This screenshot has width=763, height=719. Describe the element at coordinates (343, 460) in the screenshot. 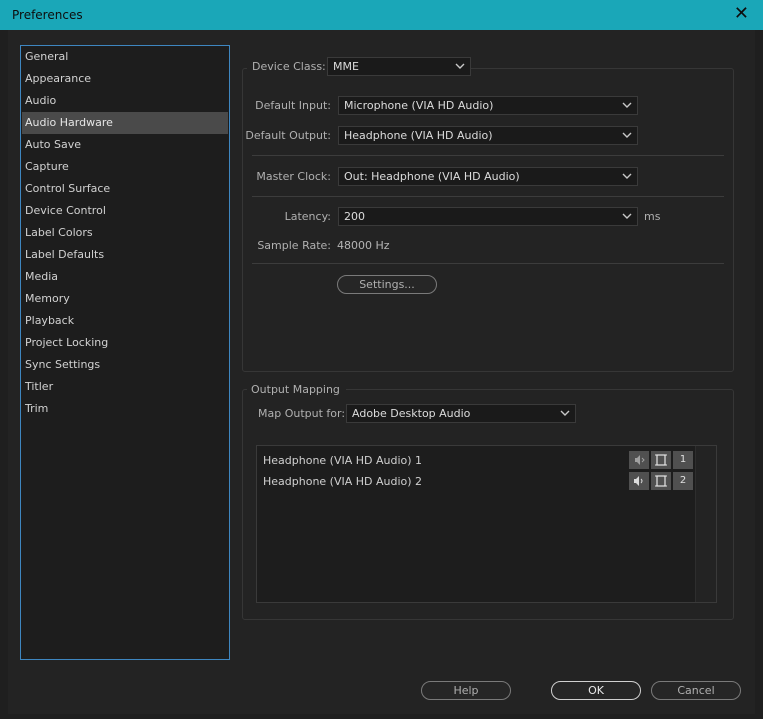

I see `channel-row-label: Headphone (VIA HD Audio) 1` at that location.